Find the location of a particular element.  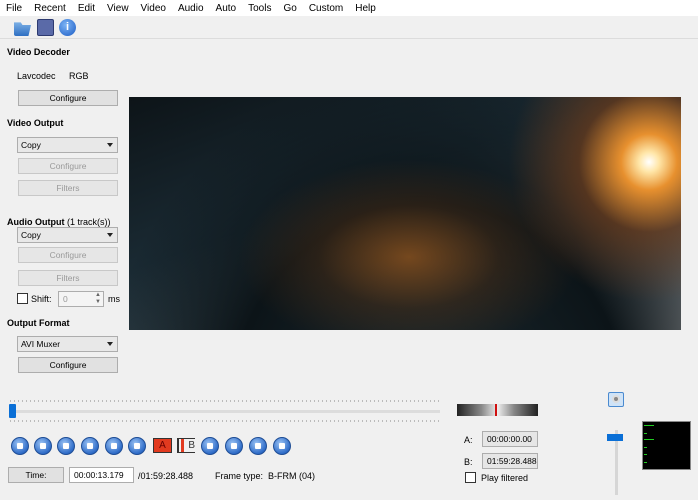

audio-filters-button: Filters is located at coordinates (68, 278).